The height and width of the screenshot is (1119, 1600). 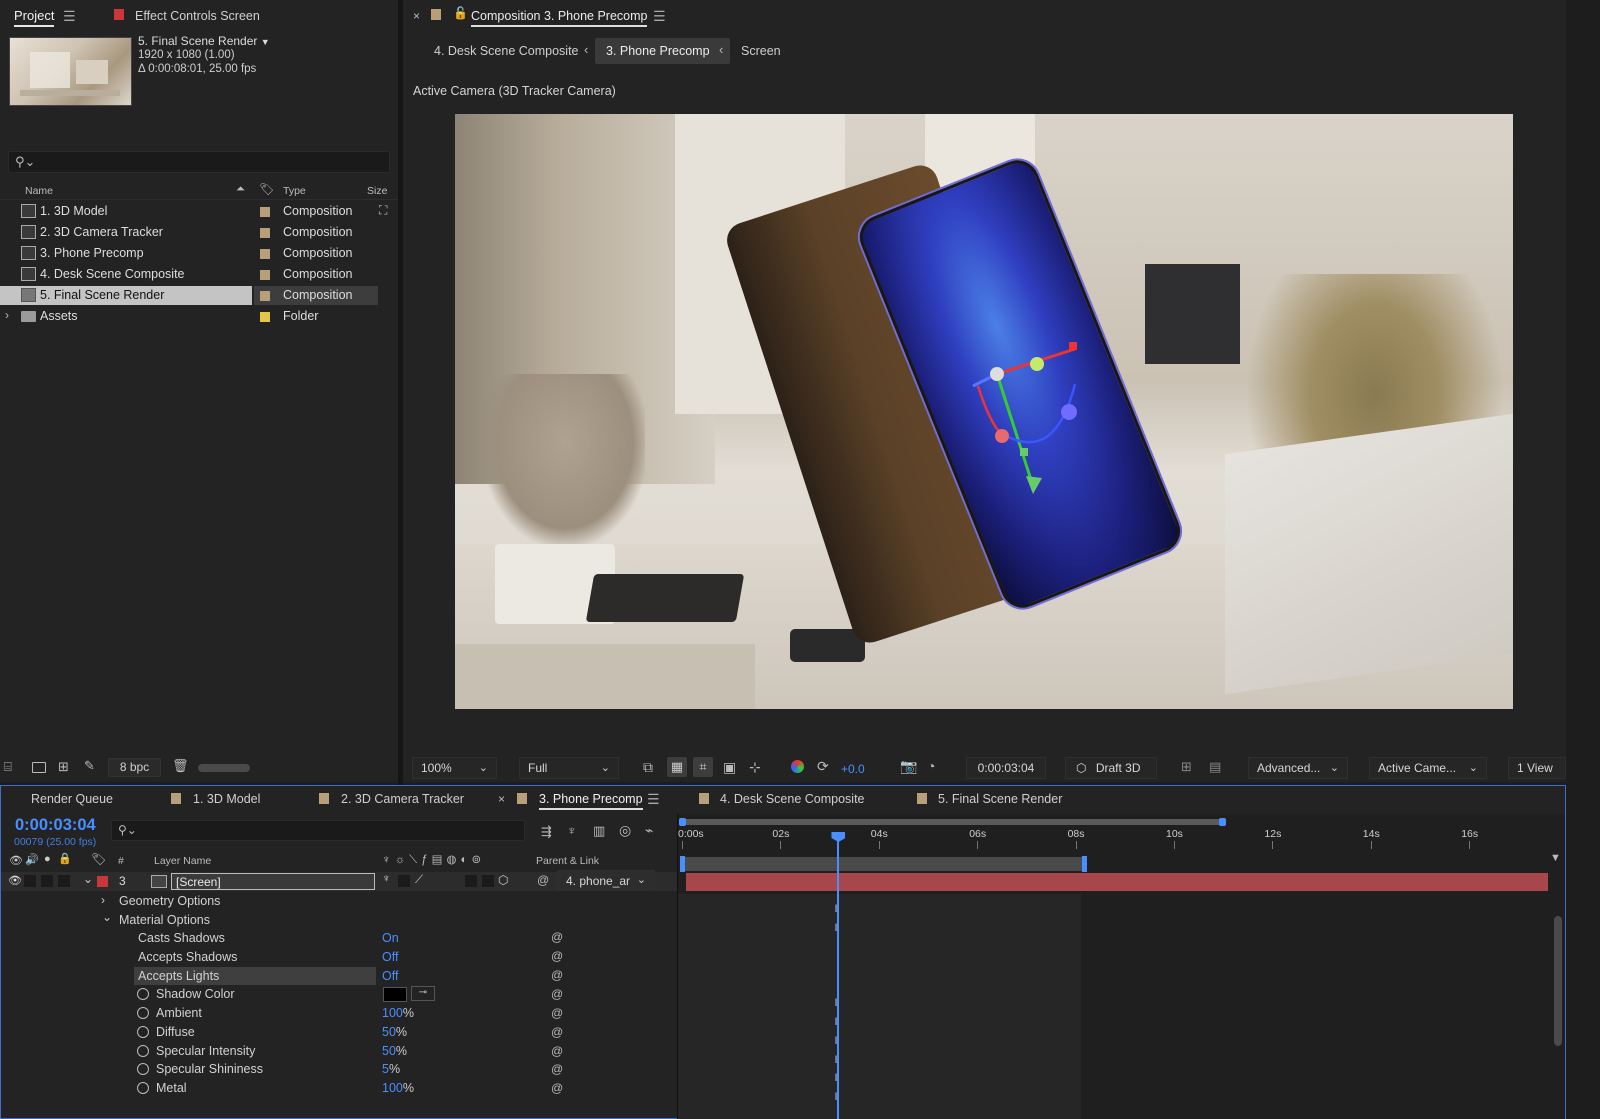 I want to click on fast-previews-icon: ⧉, so click(x=648, y=767).